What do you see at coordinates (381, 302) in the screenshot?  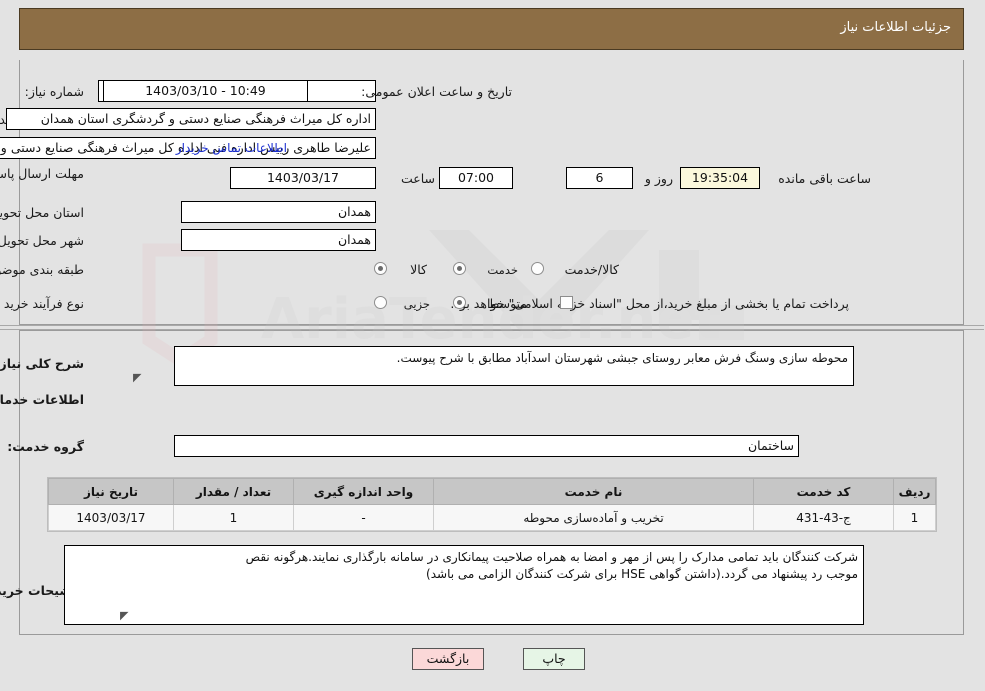 I see `radio-process-jozee` at bounding box center [381, 302].